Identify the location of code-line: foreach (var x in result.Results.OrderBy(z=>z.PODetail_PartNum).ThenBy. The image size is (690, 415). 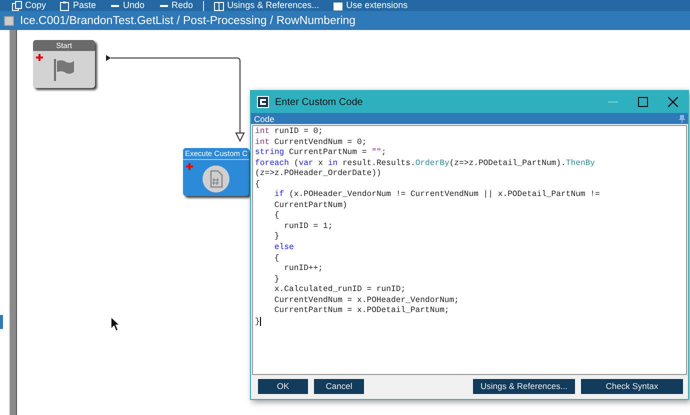
(425, 163).